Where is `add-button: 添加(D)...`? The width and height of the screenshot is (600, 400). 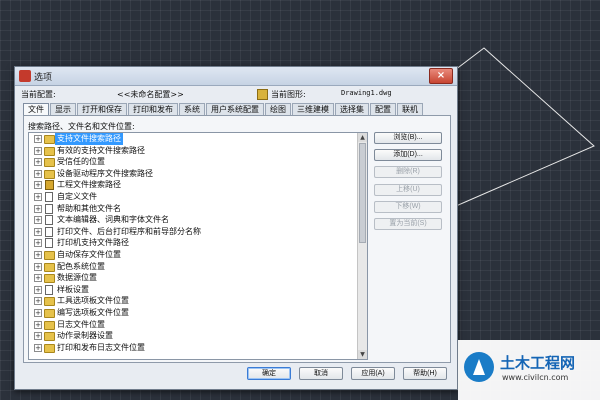 add-button: 添加(D)... is located at coordinates (408, 155).